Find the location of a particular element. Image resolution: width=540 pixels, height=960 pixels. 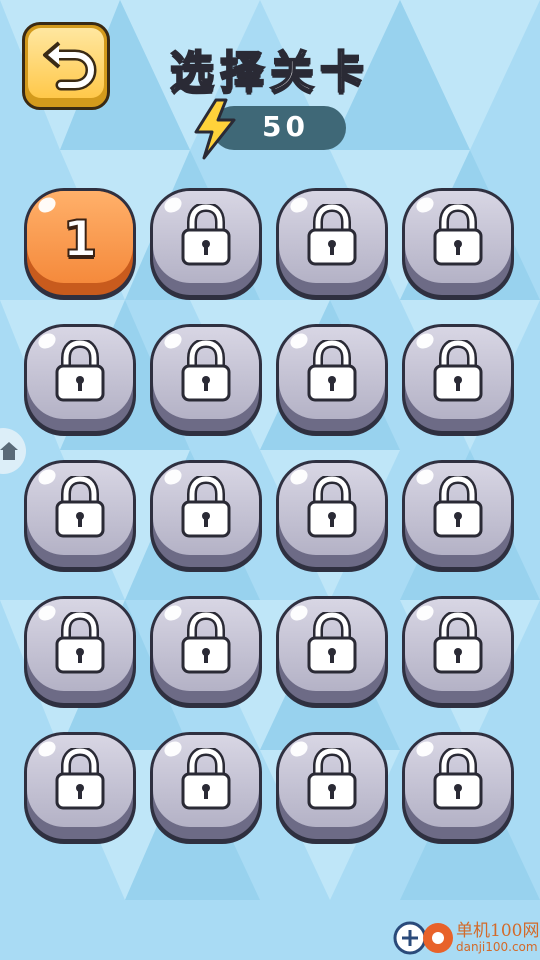

level-button-1: 1 is located at coordinates (80, 244).